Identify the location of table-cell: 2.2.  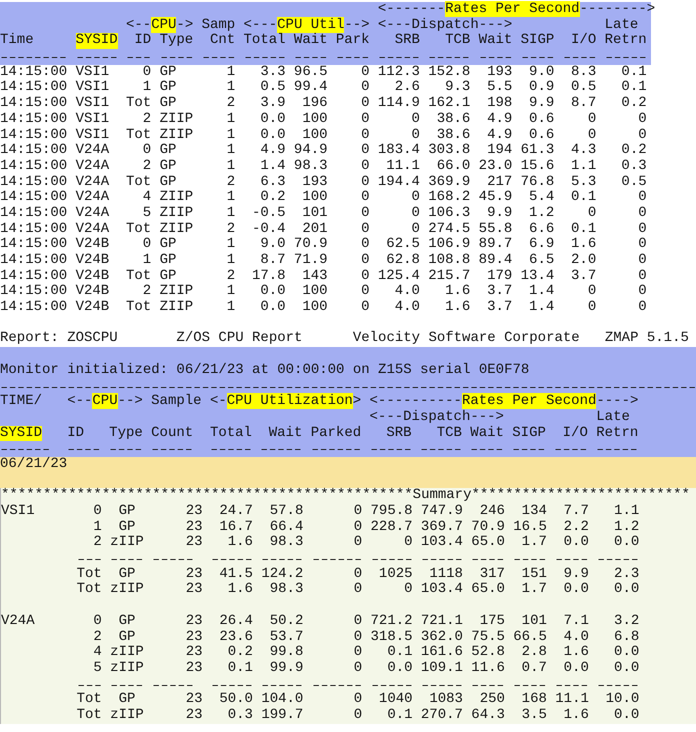
(576, 528).